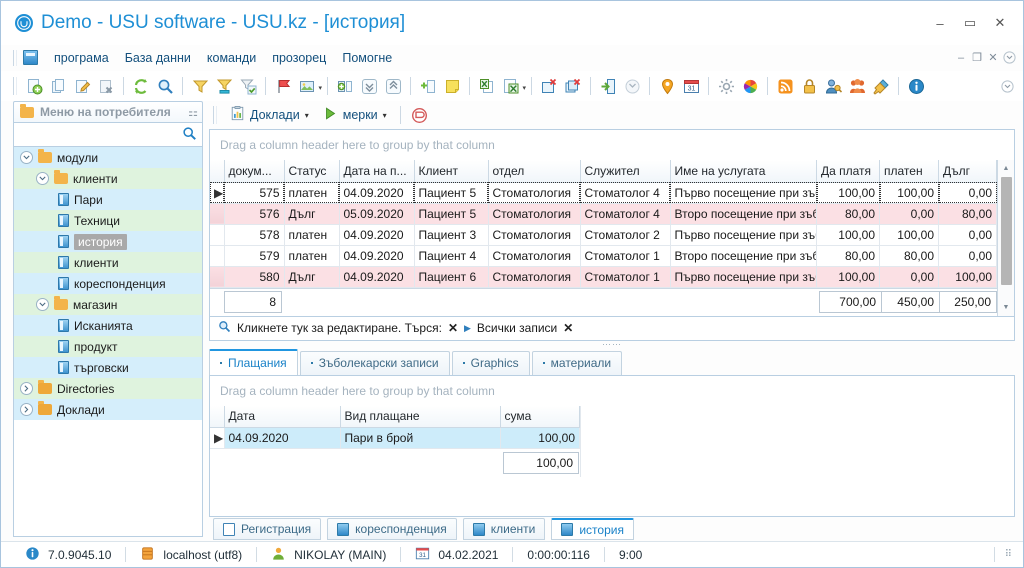 The image size is (1024, 568). What do you see at coordinates (253, 361) in the screenshot?
I see `tab-плащания: Плащания` at bounding box center [253, 361].